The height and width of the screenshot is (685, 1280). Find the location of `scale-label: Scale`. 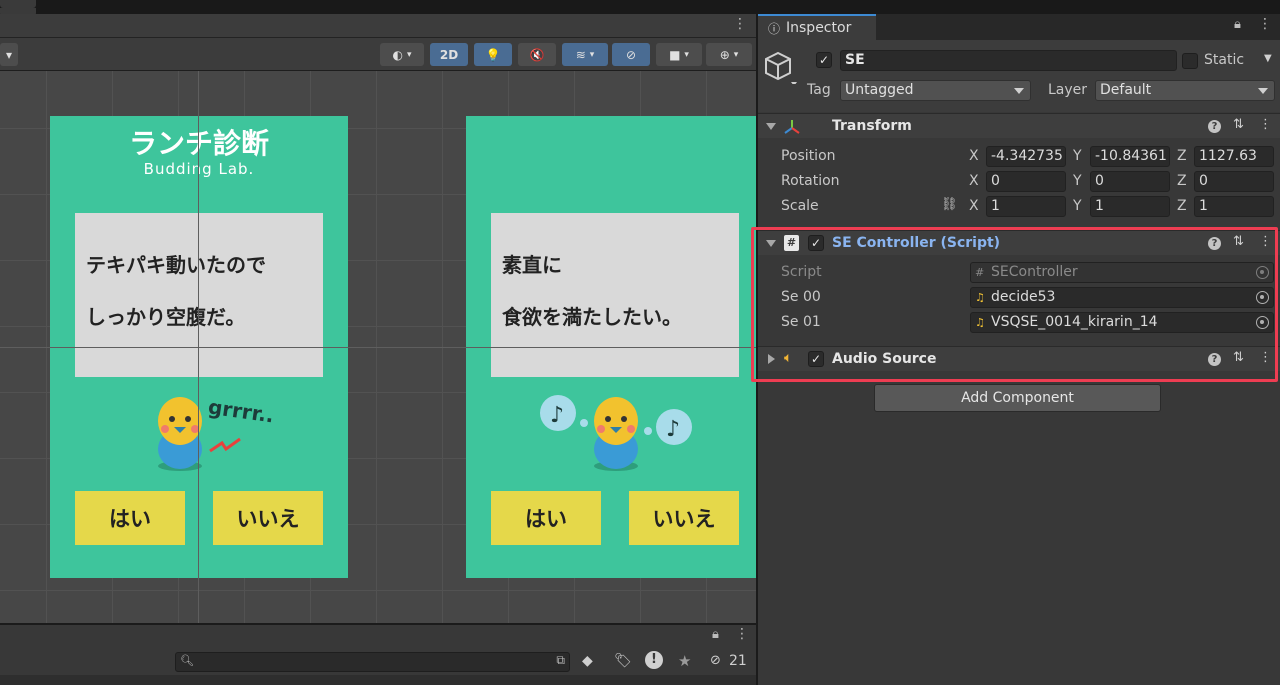

scale-label: Scale is located at coordinates (800, 206).